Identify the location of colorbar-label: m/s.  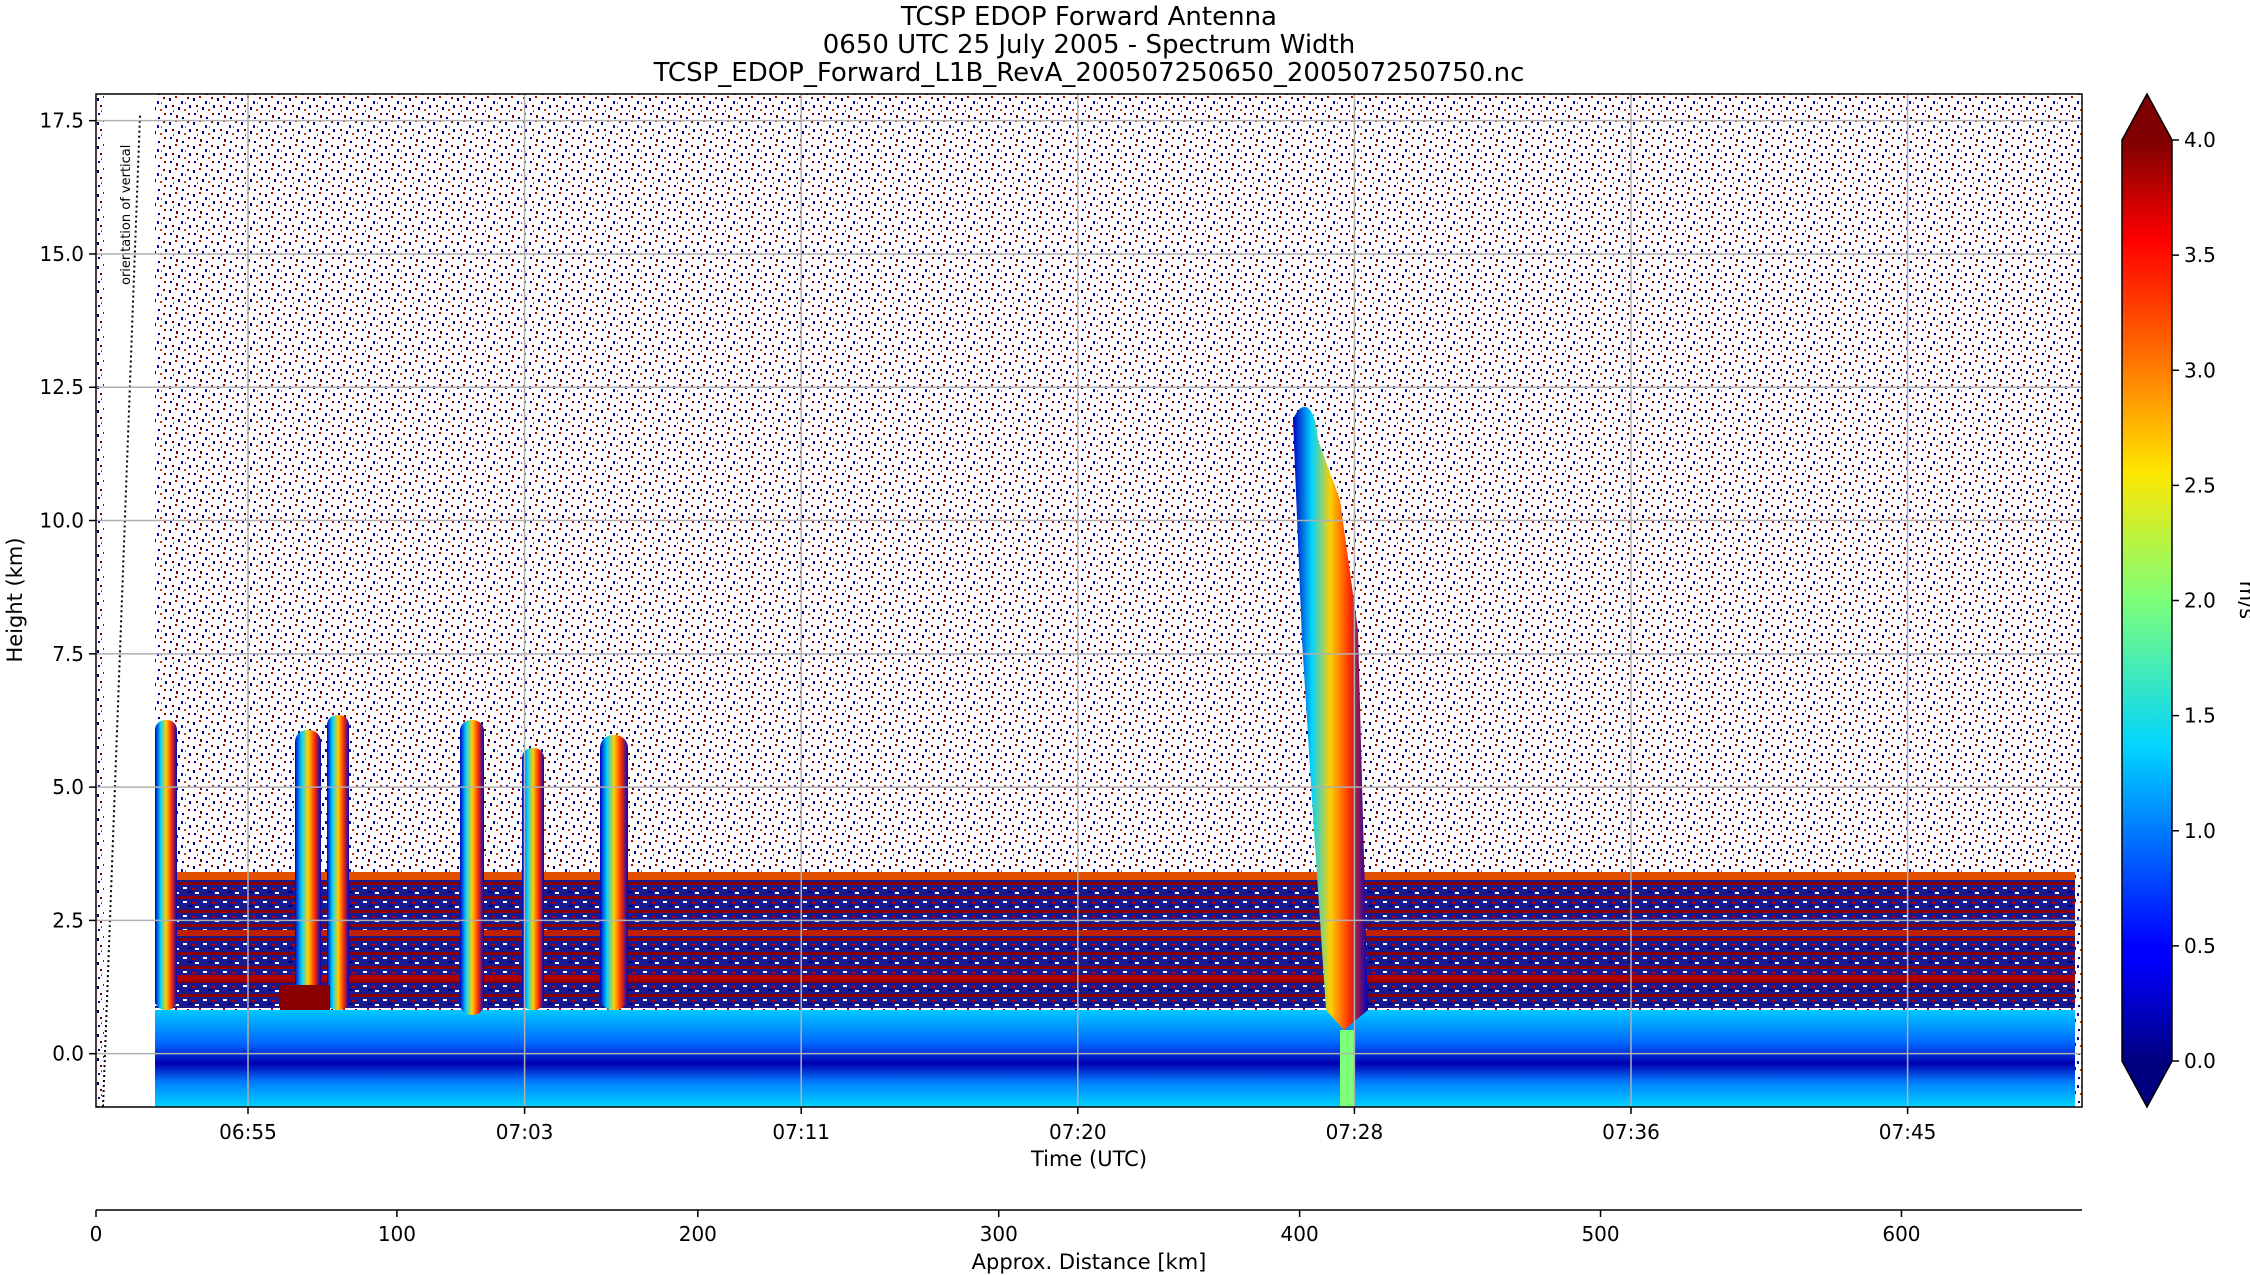
(2242, 600).